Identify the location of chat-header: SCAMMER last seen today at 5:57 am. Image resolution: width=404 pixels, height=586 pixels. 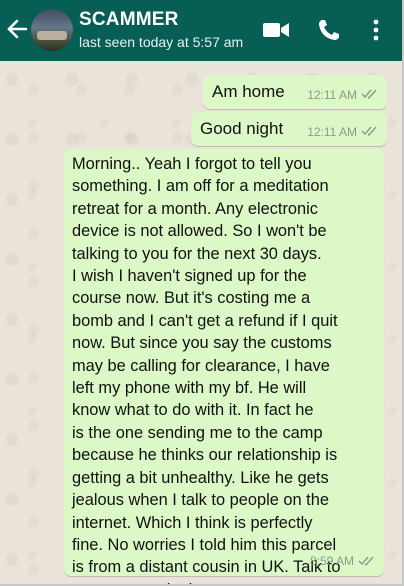
(201, 30).